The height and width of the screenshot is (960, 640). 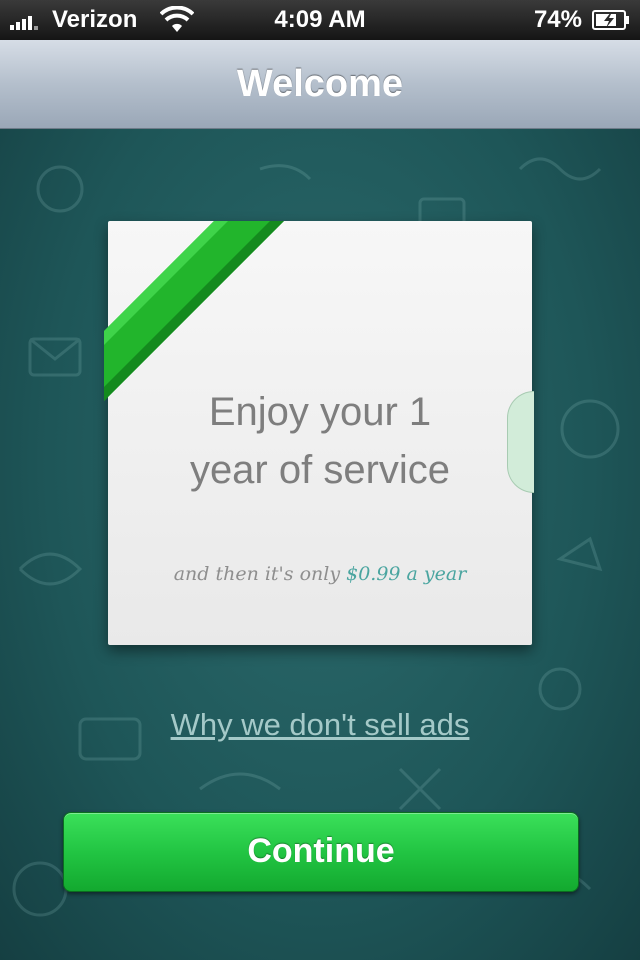 I want to click on battery-percentage: 74%, so click(x=557, y=19).